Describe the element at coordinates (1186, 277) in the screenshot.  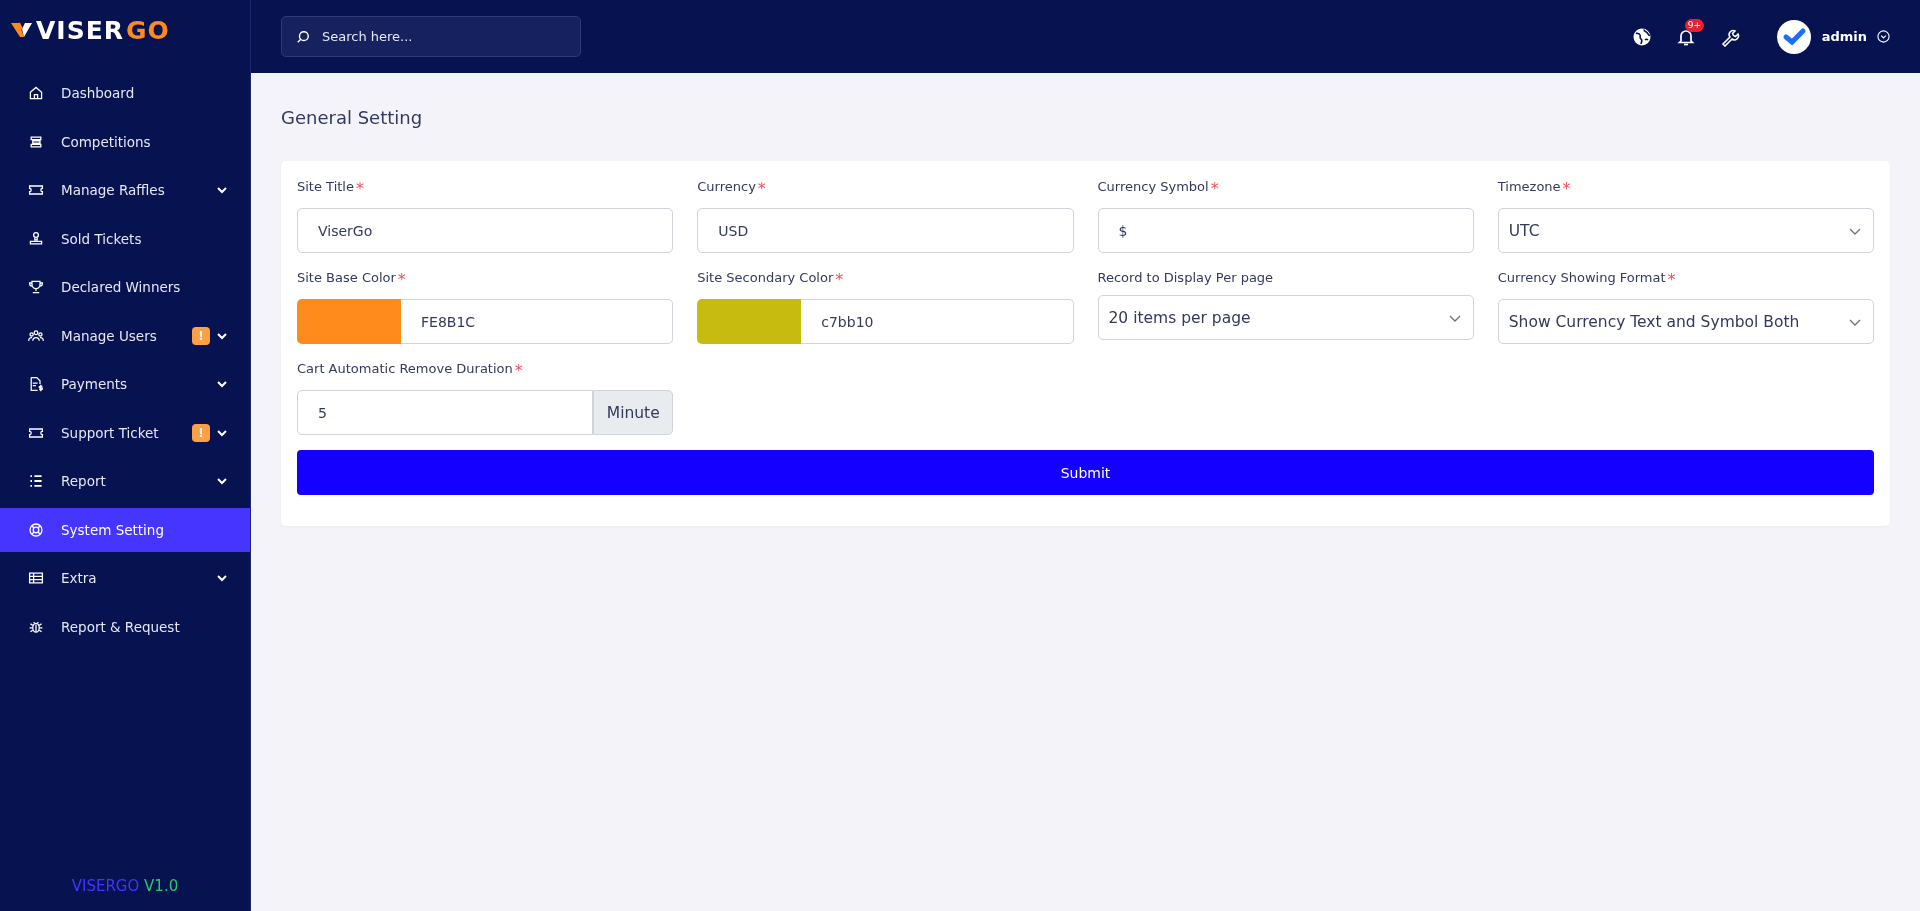
I see `field-label: Record to Display Per page` at that location.